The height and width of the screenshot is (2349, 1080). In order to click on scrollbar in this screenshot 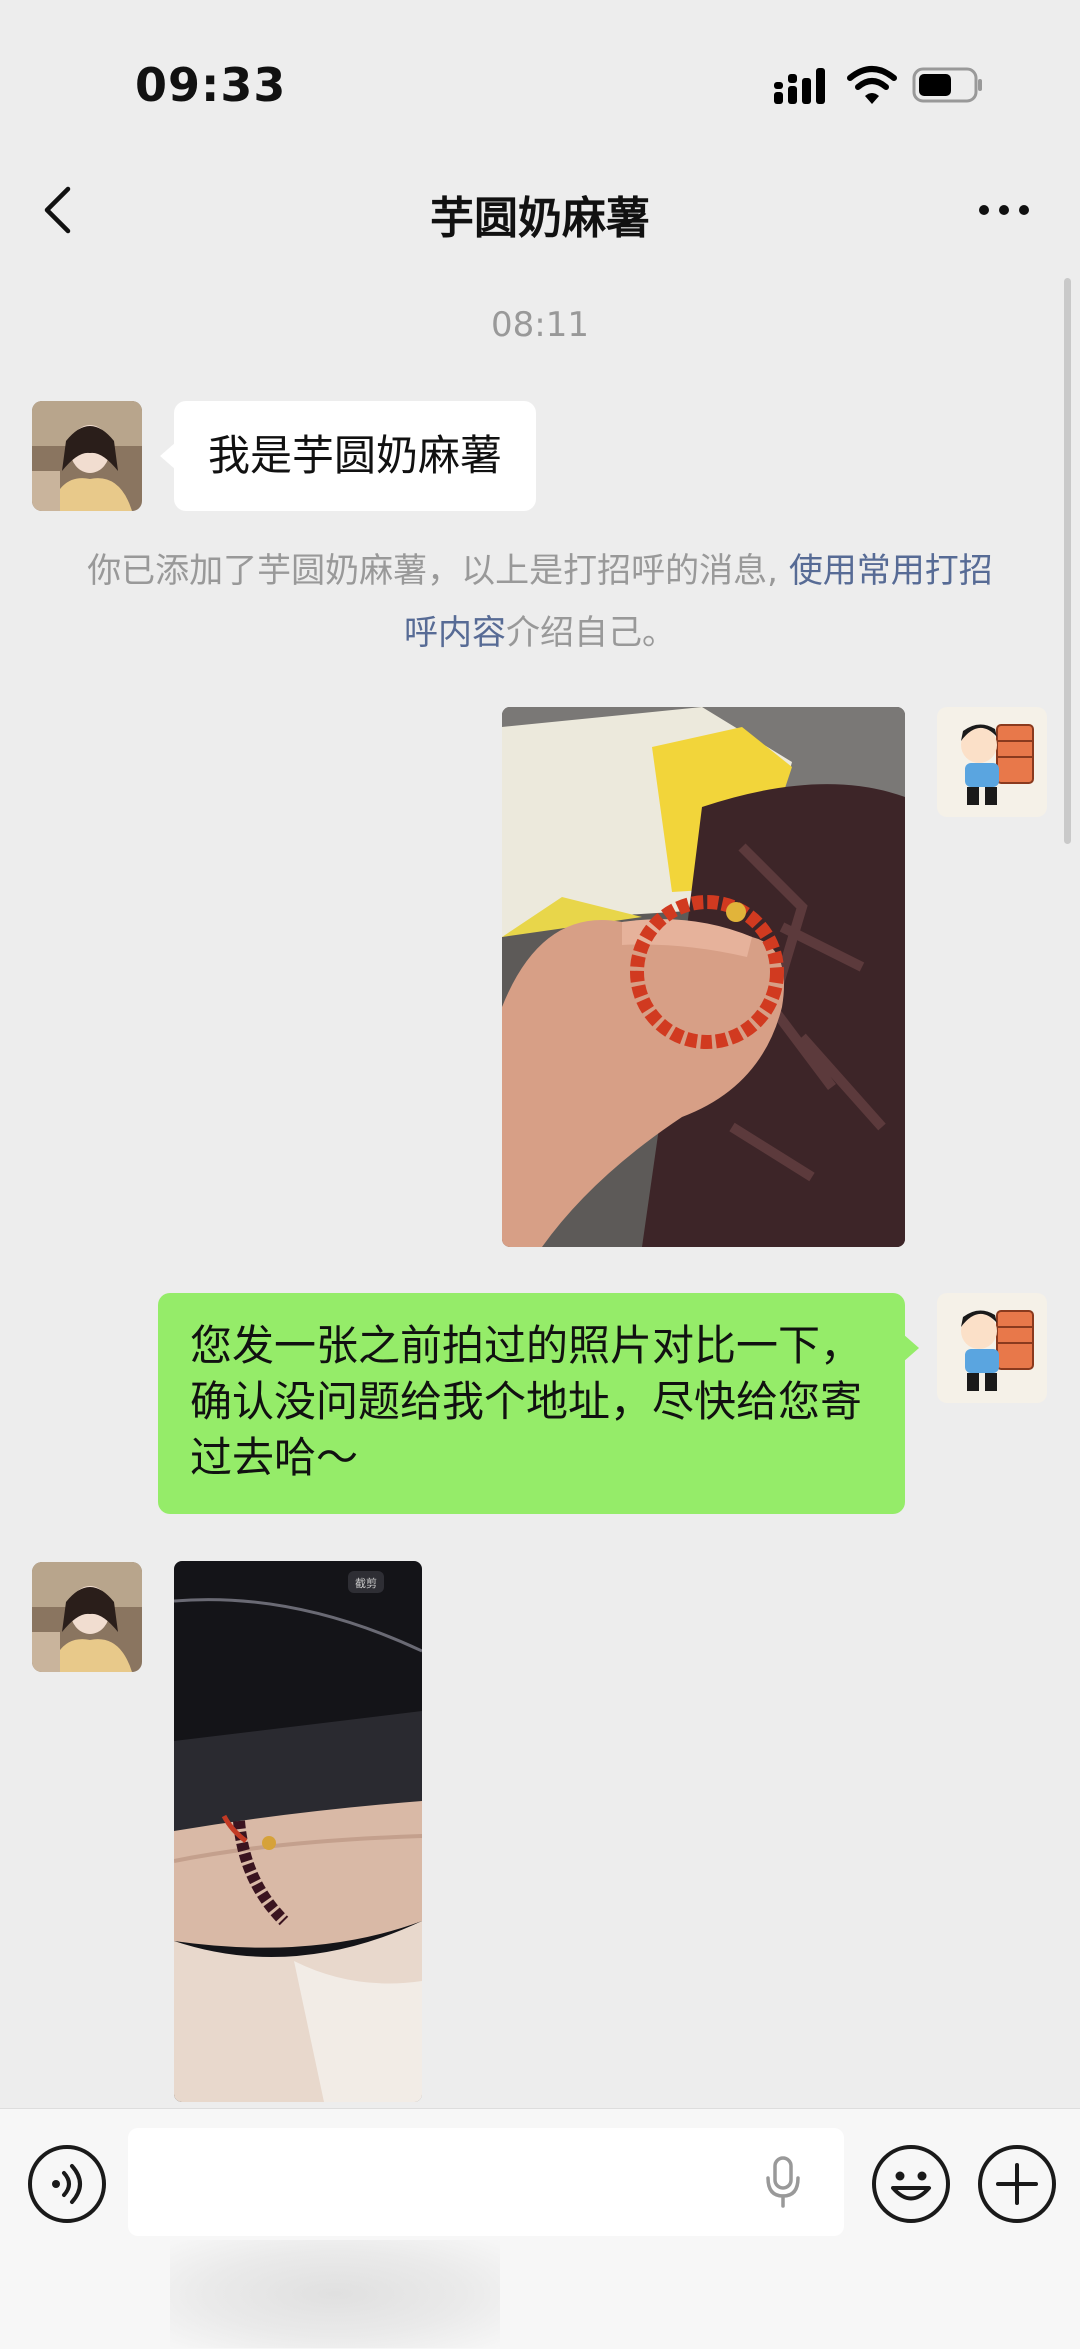, I will do `click(1067, 561)`.